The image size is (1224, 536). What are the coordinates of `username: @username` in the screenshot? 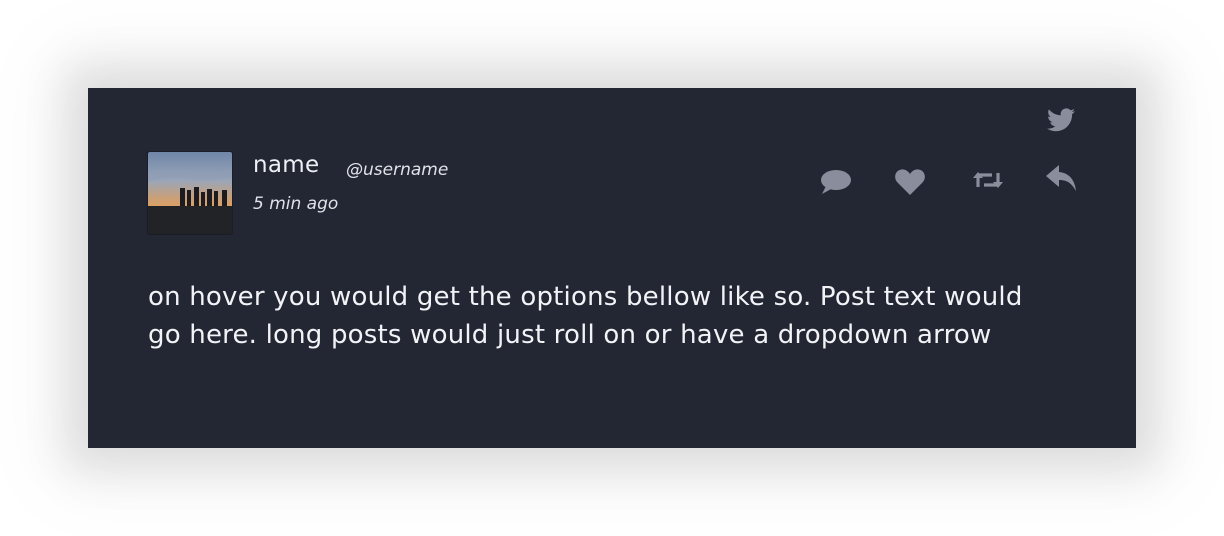 It's located at (397, 170).